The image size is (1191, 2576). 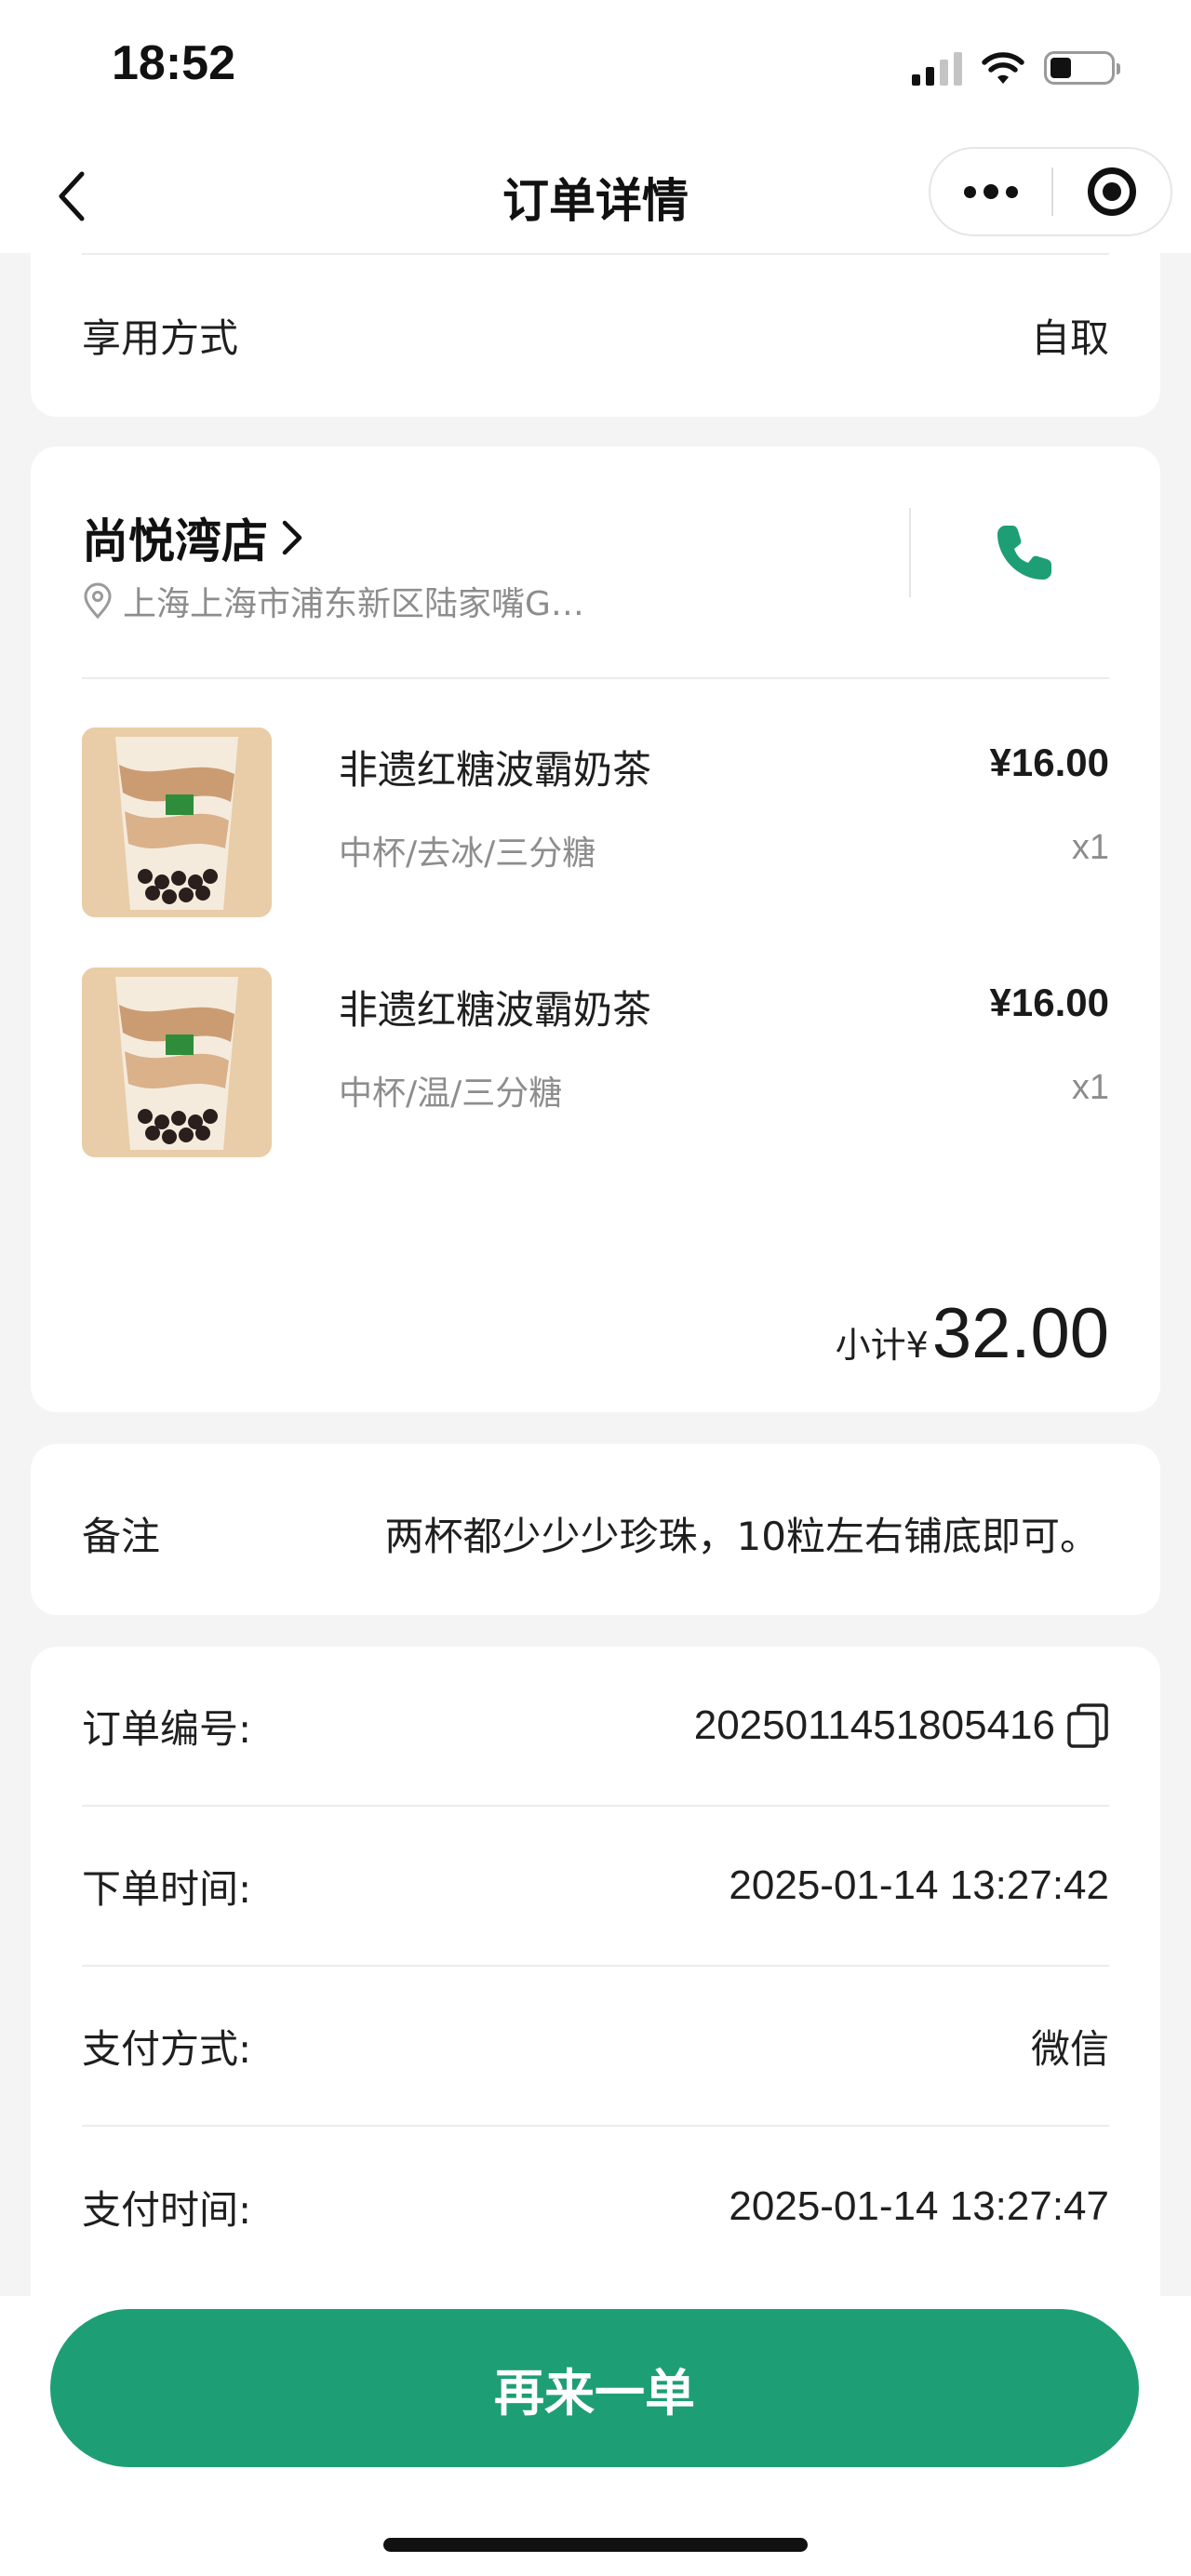 What do you see at coordinates (919, 1885) in the screenshot?
I see `order-time-value: 2025-01-14 13:27:42` at bounding box center [919, 1885].